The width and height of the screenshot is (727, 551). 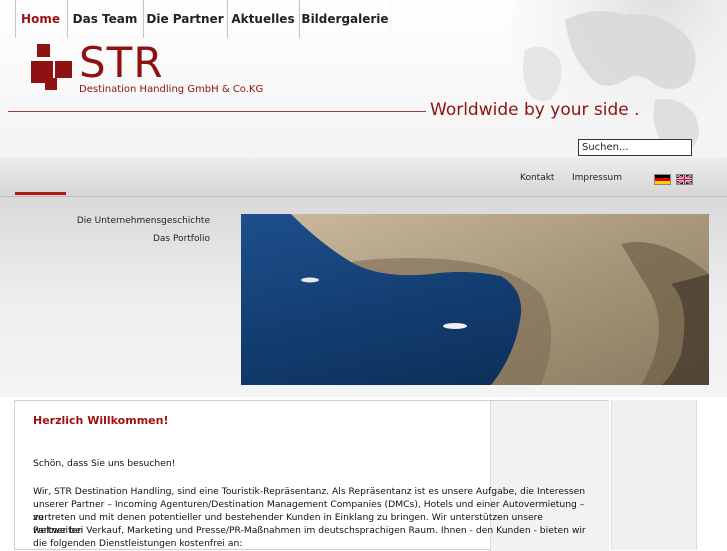 What do you see at coordinates (171, 89) in the screenshot?
I see `brand-subtitle: Destination Handling GmbH & Co.KG` at bounding box center [171, 89].